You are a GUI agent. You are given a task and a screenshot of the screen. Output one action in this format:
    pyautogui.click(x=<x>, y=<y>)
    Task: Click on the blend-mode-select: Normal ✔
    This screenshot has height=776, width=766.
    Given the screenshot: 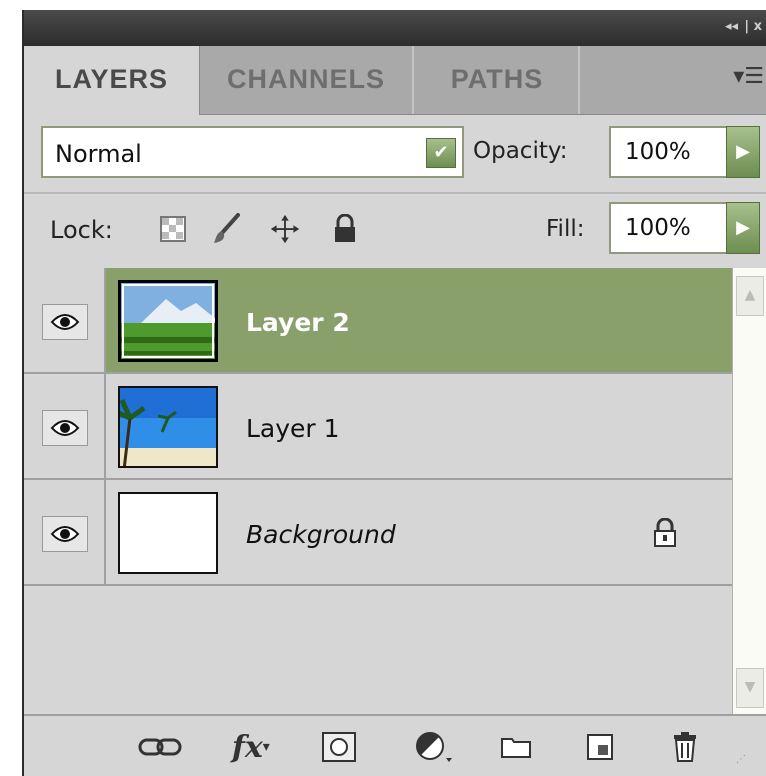 What is the action you would take?
    pyautogui.click(x=252, y=152)
    